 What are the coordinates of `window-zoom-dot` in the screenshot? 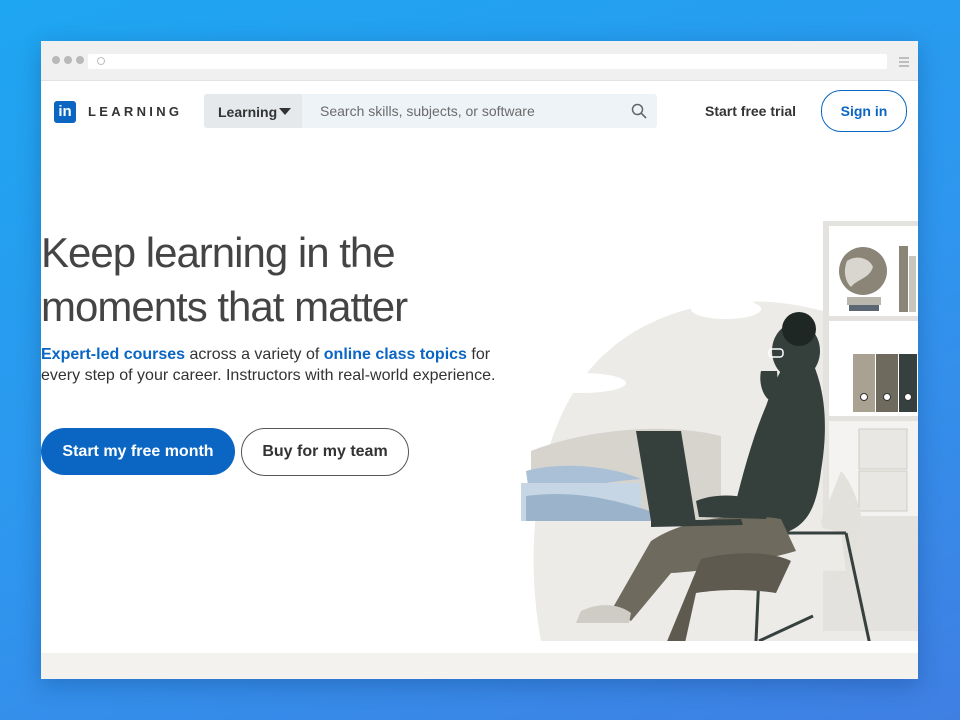 It's located at (80, 60).